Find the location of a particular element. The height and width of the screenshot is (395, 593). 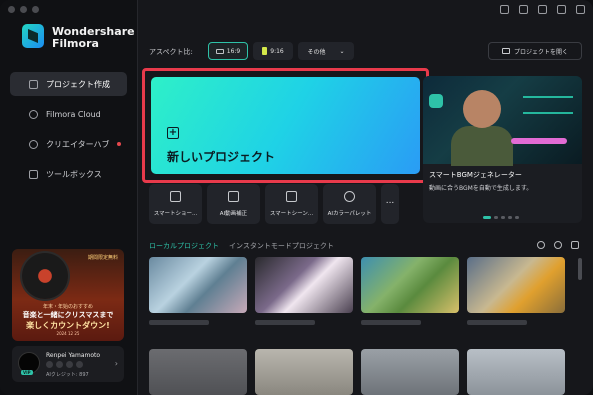

portrait-icon is located at coordinates (265, 51).